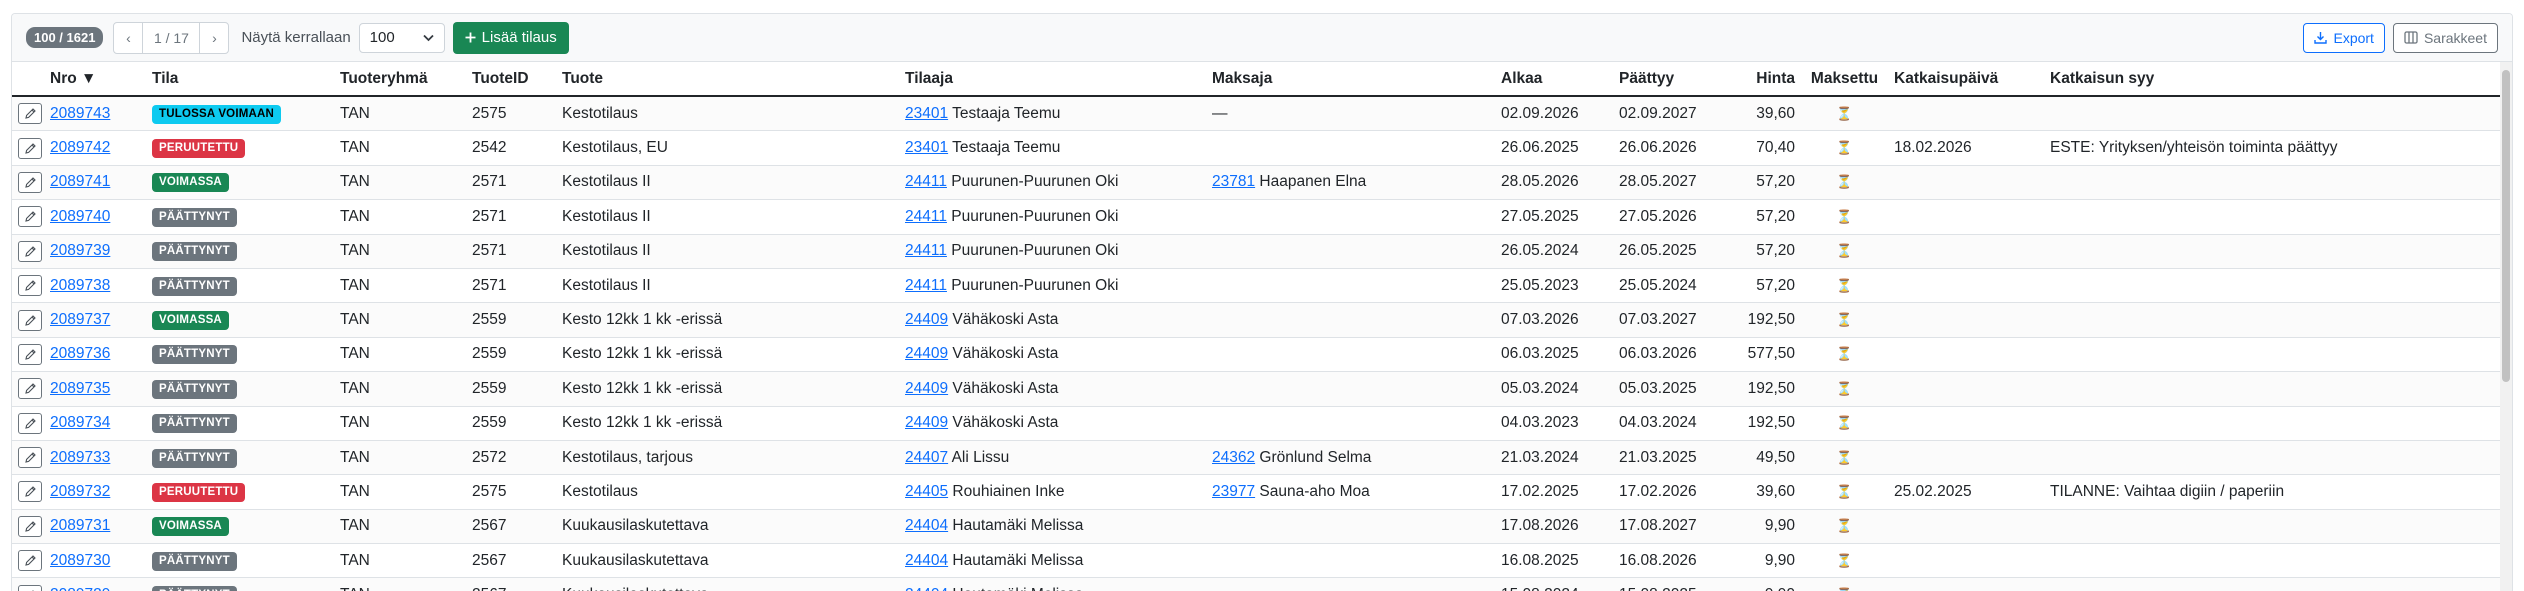 This screenshot has width=2524, height=591. What do you see at coordinates (80, 181) in the screenshot?
I see `order-number-link: 2089741` at bounding box center [80, 181].